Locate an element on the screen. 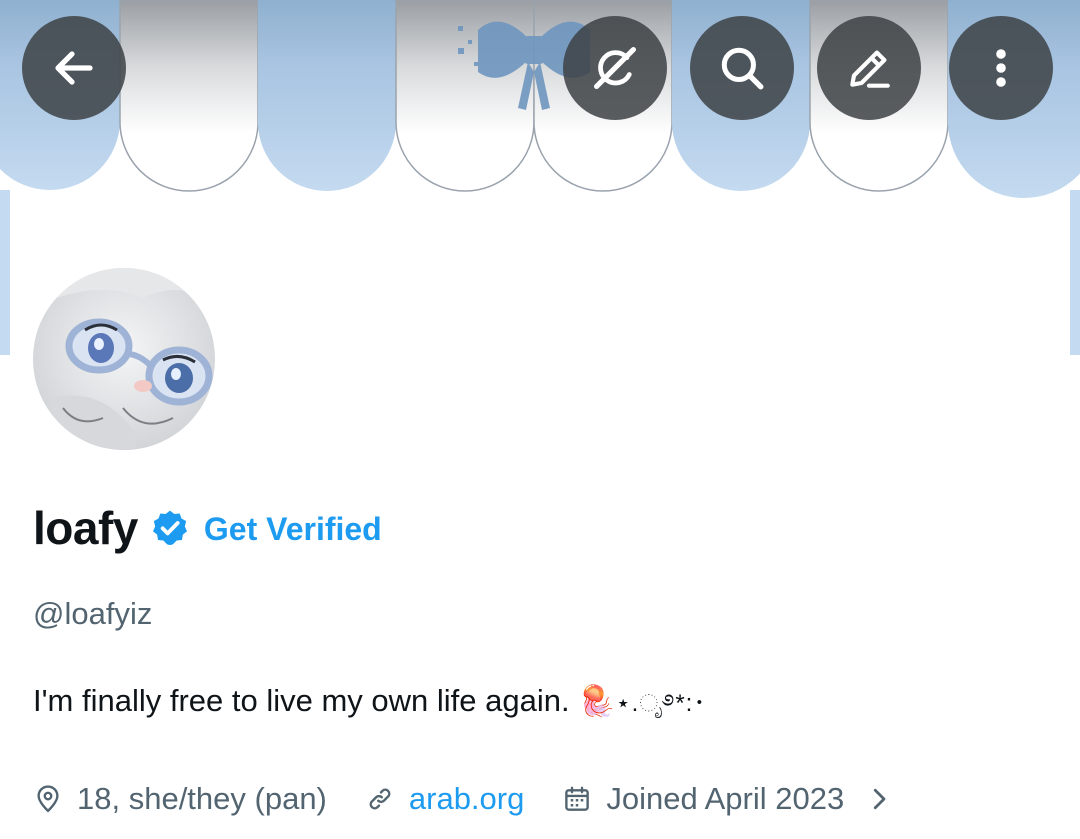  search-button is located at coordinates (742, 68).